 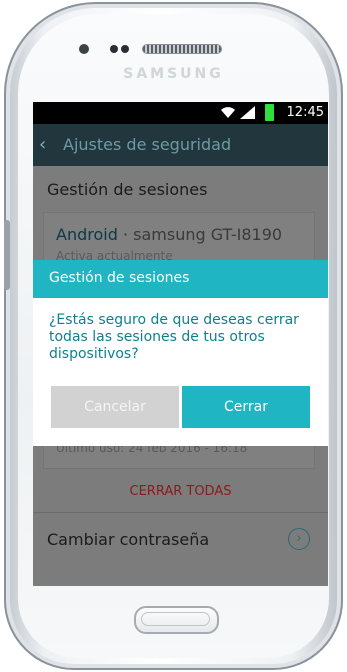 What do you see at coordinates (305, 112) in the screenshot?
I see `status-time: 12:45` at bounding box center [305, 112].